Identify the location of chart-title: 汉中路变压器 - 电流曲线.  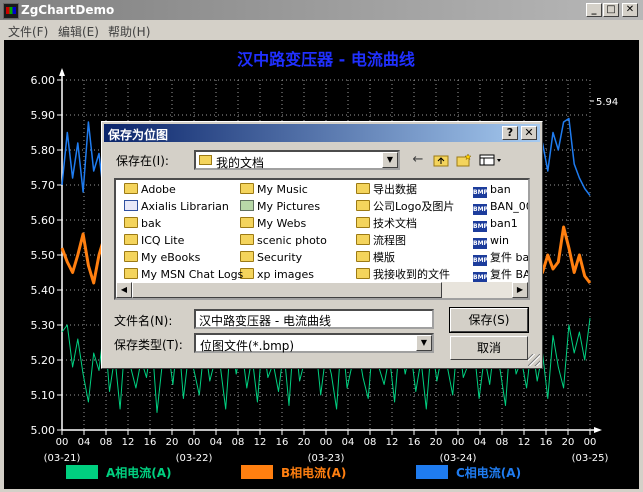
(326, 59).